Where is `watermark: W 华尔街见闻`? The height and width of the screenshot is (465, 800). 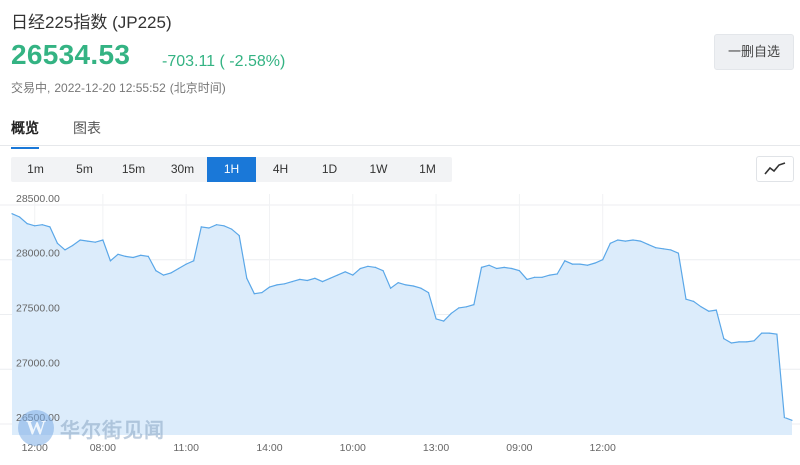
watermark: W 华尔街见闻 is located at coordinates (91, 428).